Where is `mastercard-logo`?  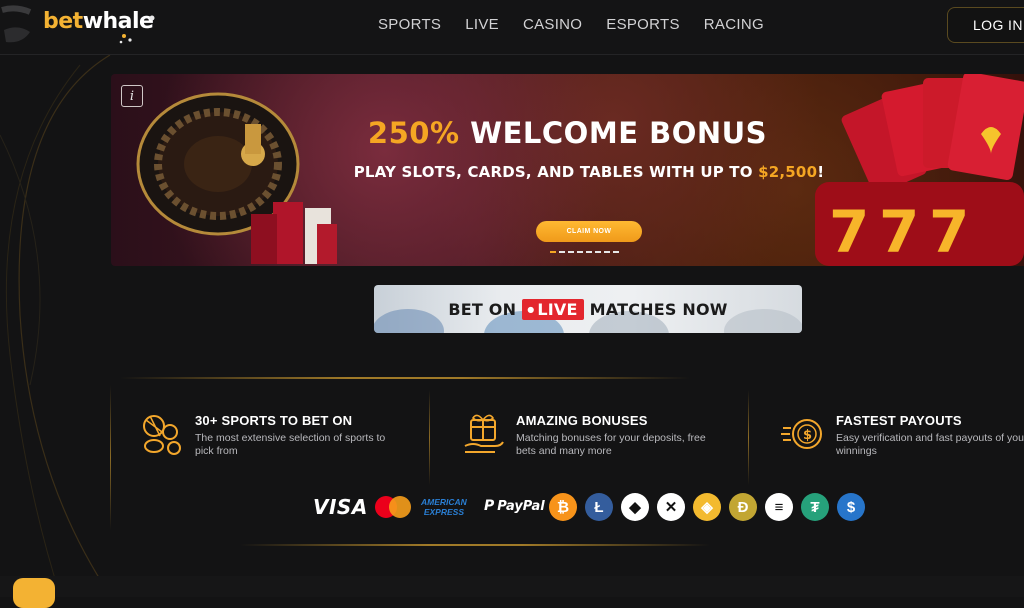 mastercard-logo is located at coordinates (393, 507).